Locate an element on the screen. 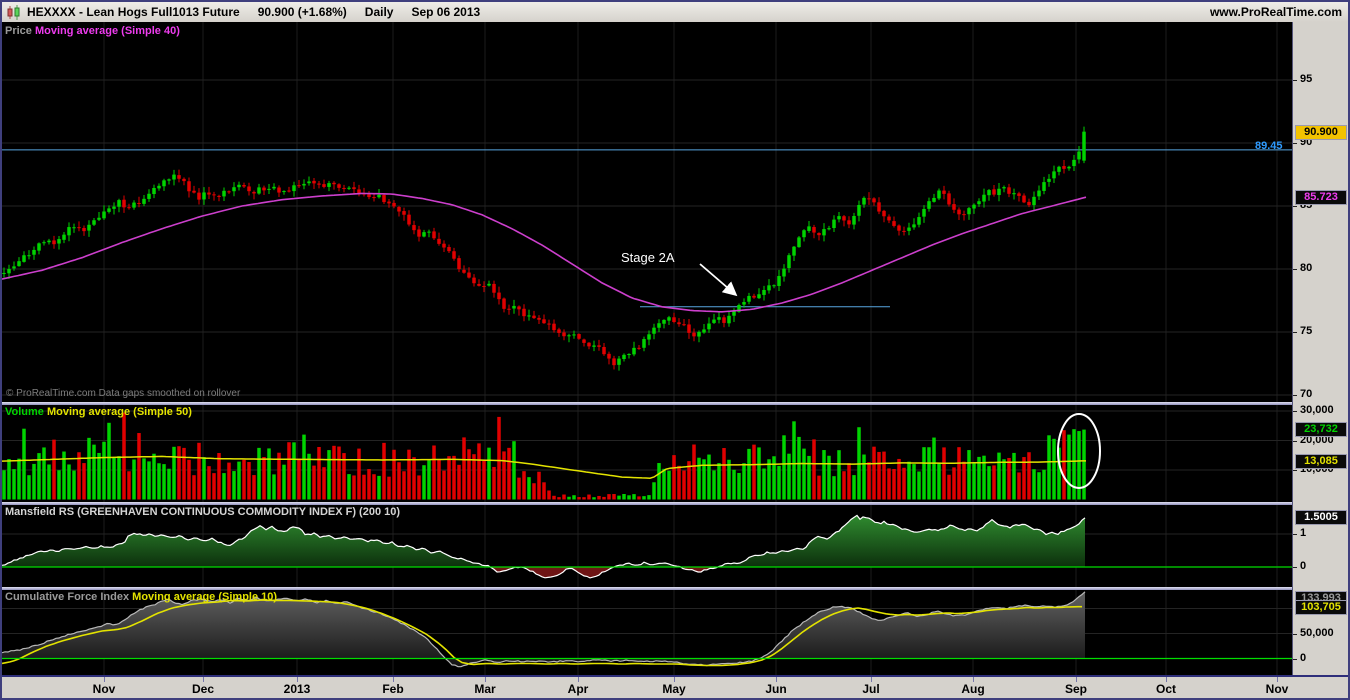 The image size is (1350, 700). month-label: Sep is located at coordinates (1076, 689).